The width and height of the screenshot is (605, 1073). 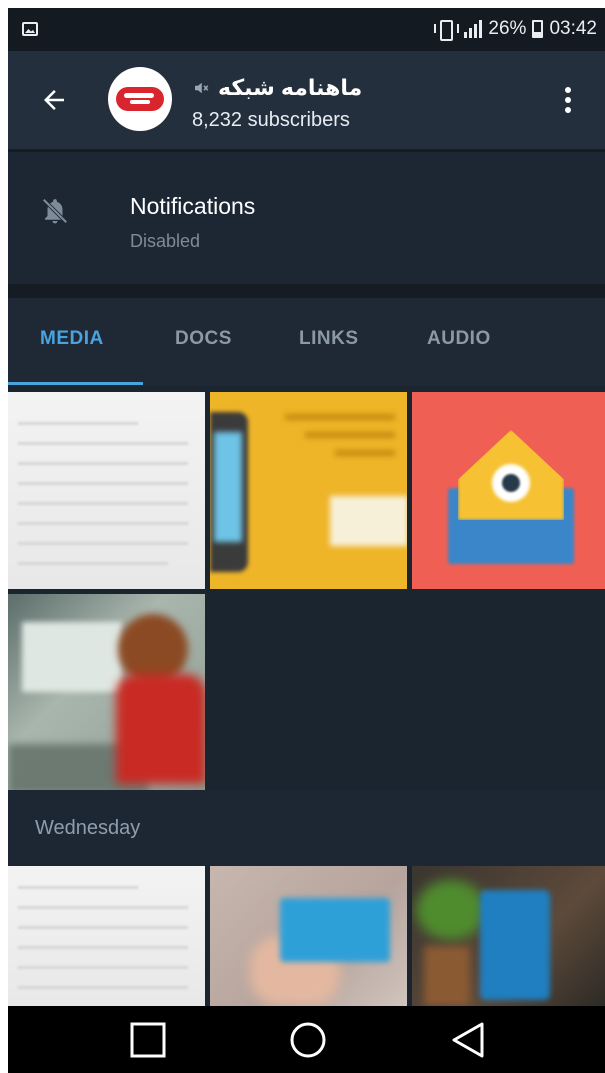 I want to click on tab-links: LINKS, so click(x=329, y=339).